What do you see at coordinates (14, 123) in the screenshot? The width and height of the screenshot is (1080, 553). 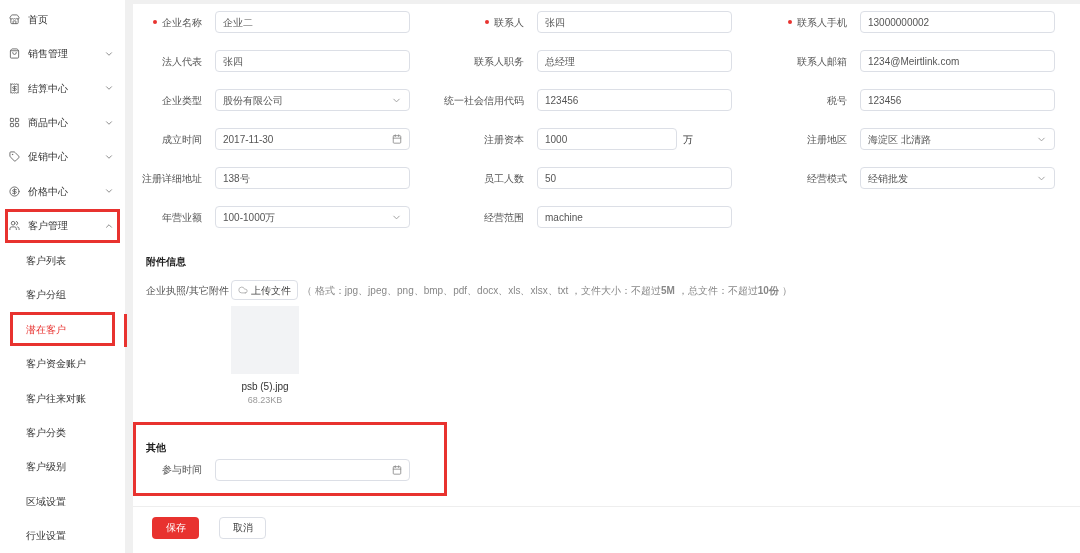 I see `grid-icon` at bounding box center [14, 123].